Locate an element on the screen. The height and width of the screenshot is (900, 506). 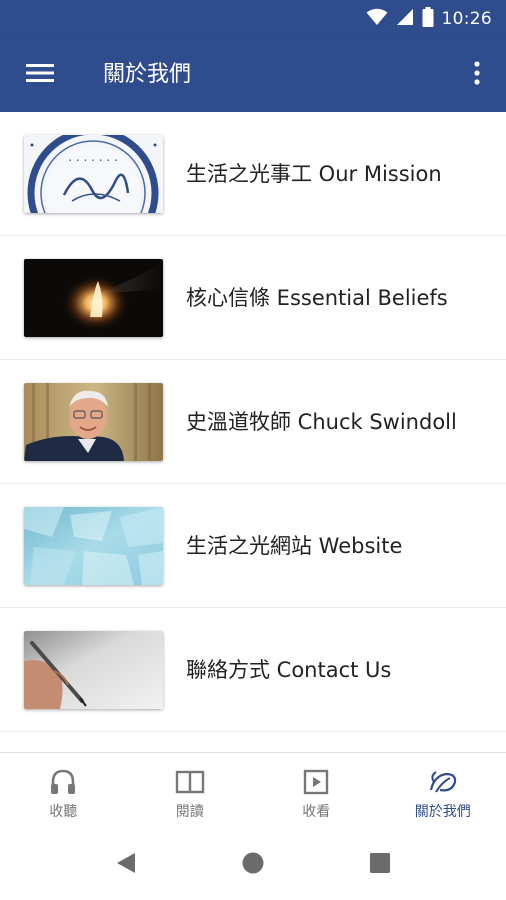
nav-label: 收看 is located at coordinates (316, 812).